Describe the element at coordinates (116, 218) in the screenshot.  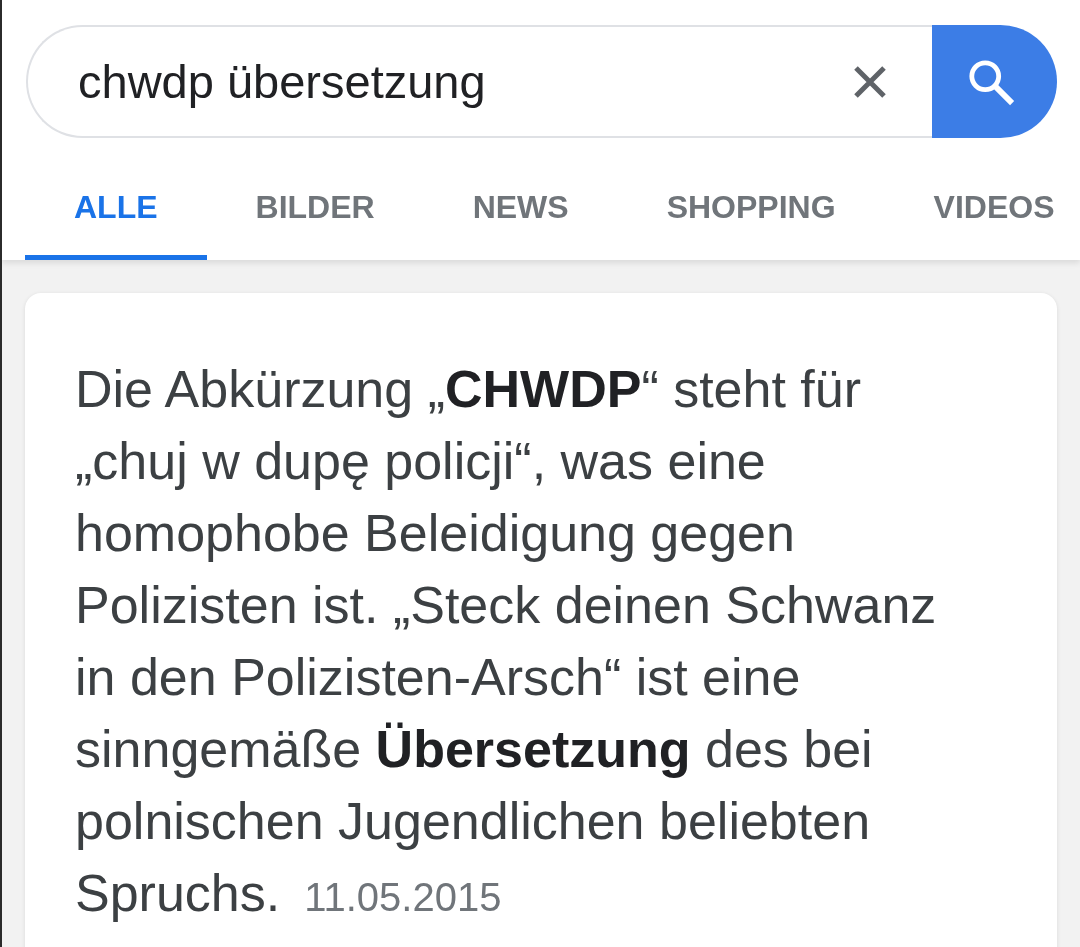
I see `tab: ALLE` at that location.